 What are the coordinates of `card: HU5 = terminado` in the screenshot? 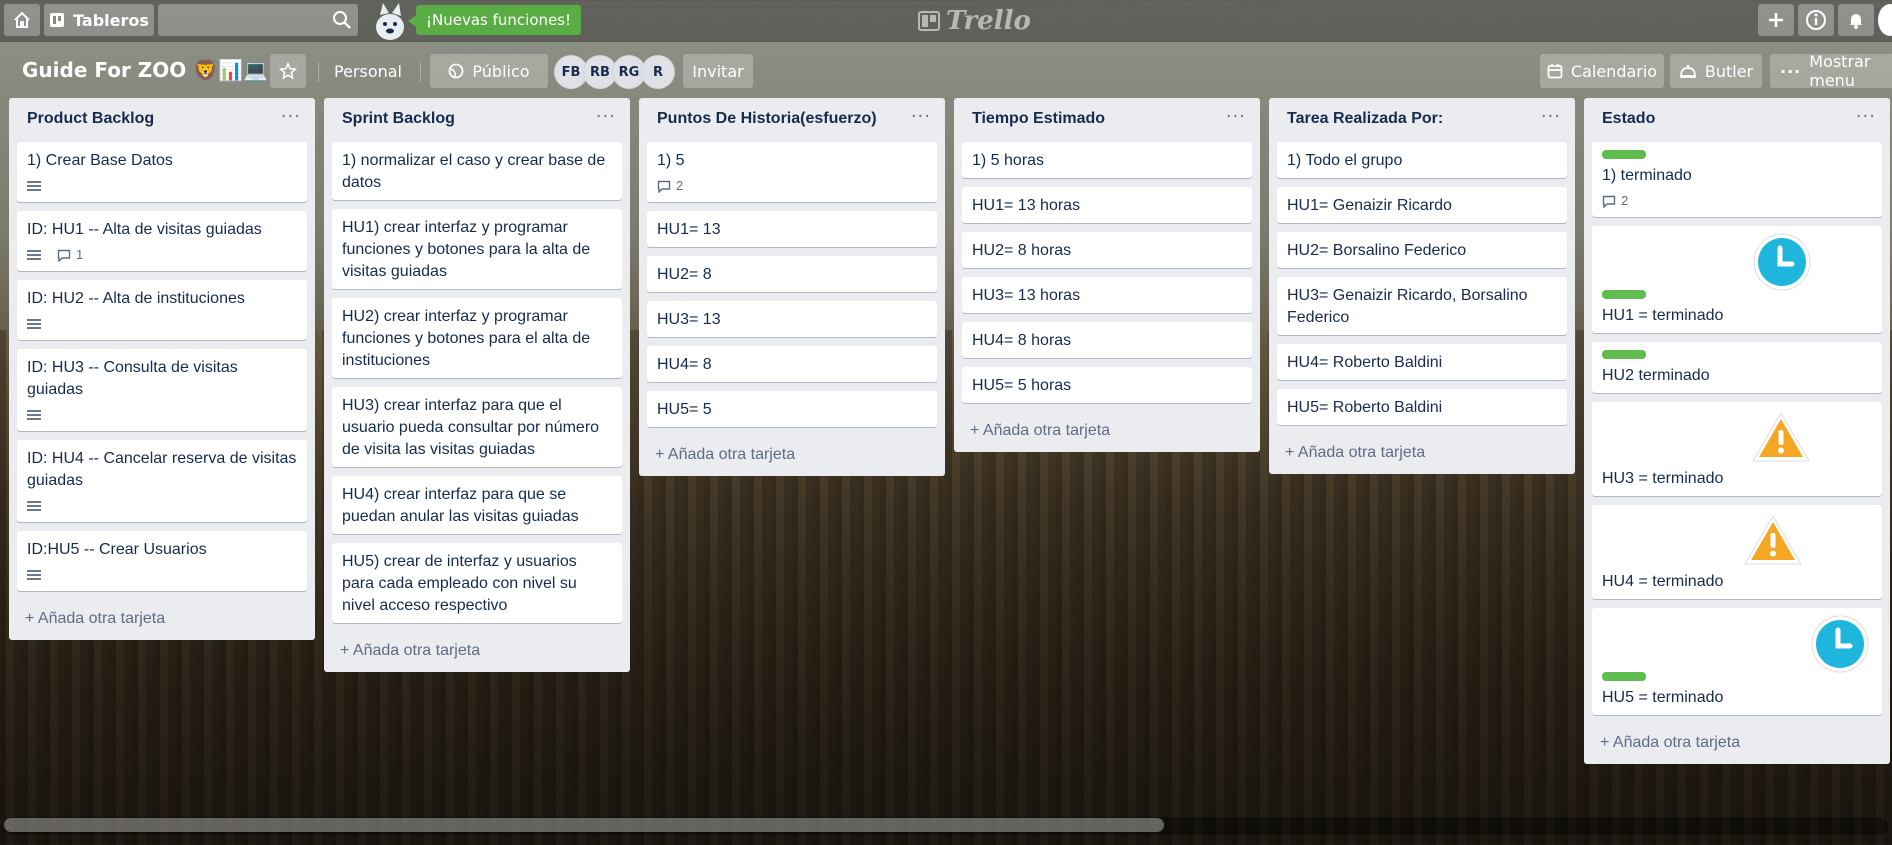 It's located at (1737, 661).